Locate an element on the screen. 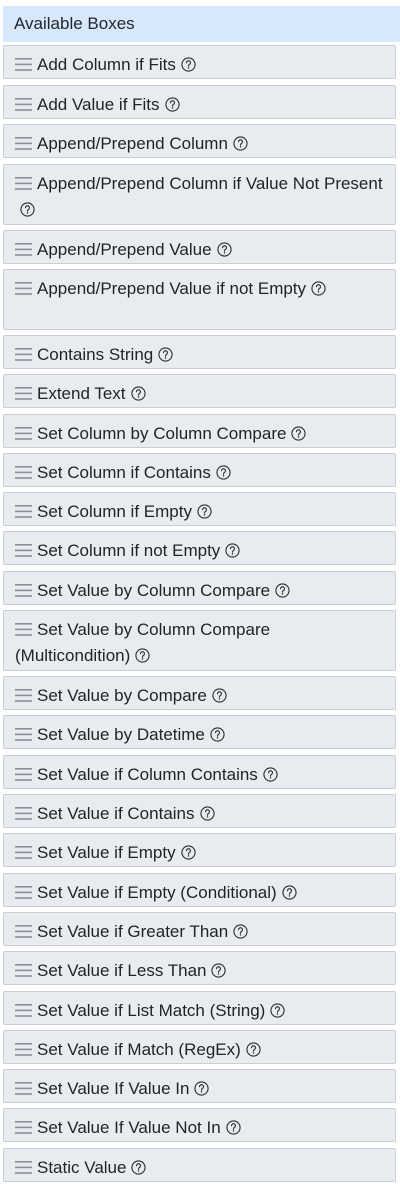 The image size is (400, 1188). box-item-set-value-if-match-regex: Set Value if Match (RegEx) is located at coordinates (199, 1047).